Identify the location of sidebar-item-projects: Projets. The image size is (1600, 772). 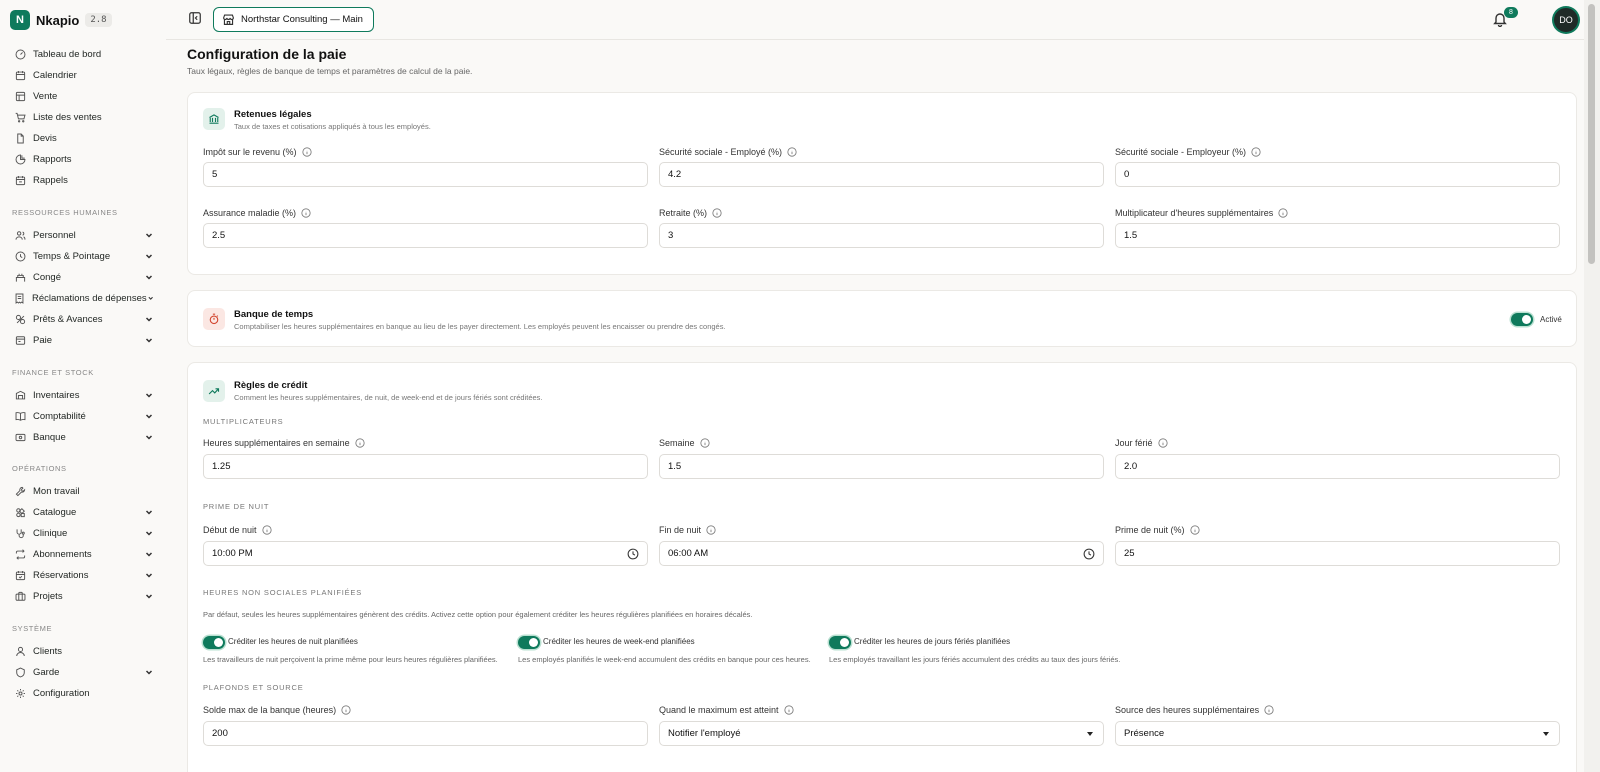
(84, 596).